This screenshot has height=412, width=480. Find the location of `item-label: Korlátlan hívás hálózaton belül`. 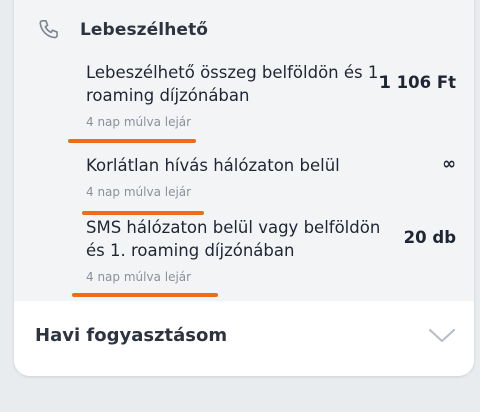

item-label: Korlátlan hívás hálózaton belül is located at coordinates (213, 165).